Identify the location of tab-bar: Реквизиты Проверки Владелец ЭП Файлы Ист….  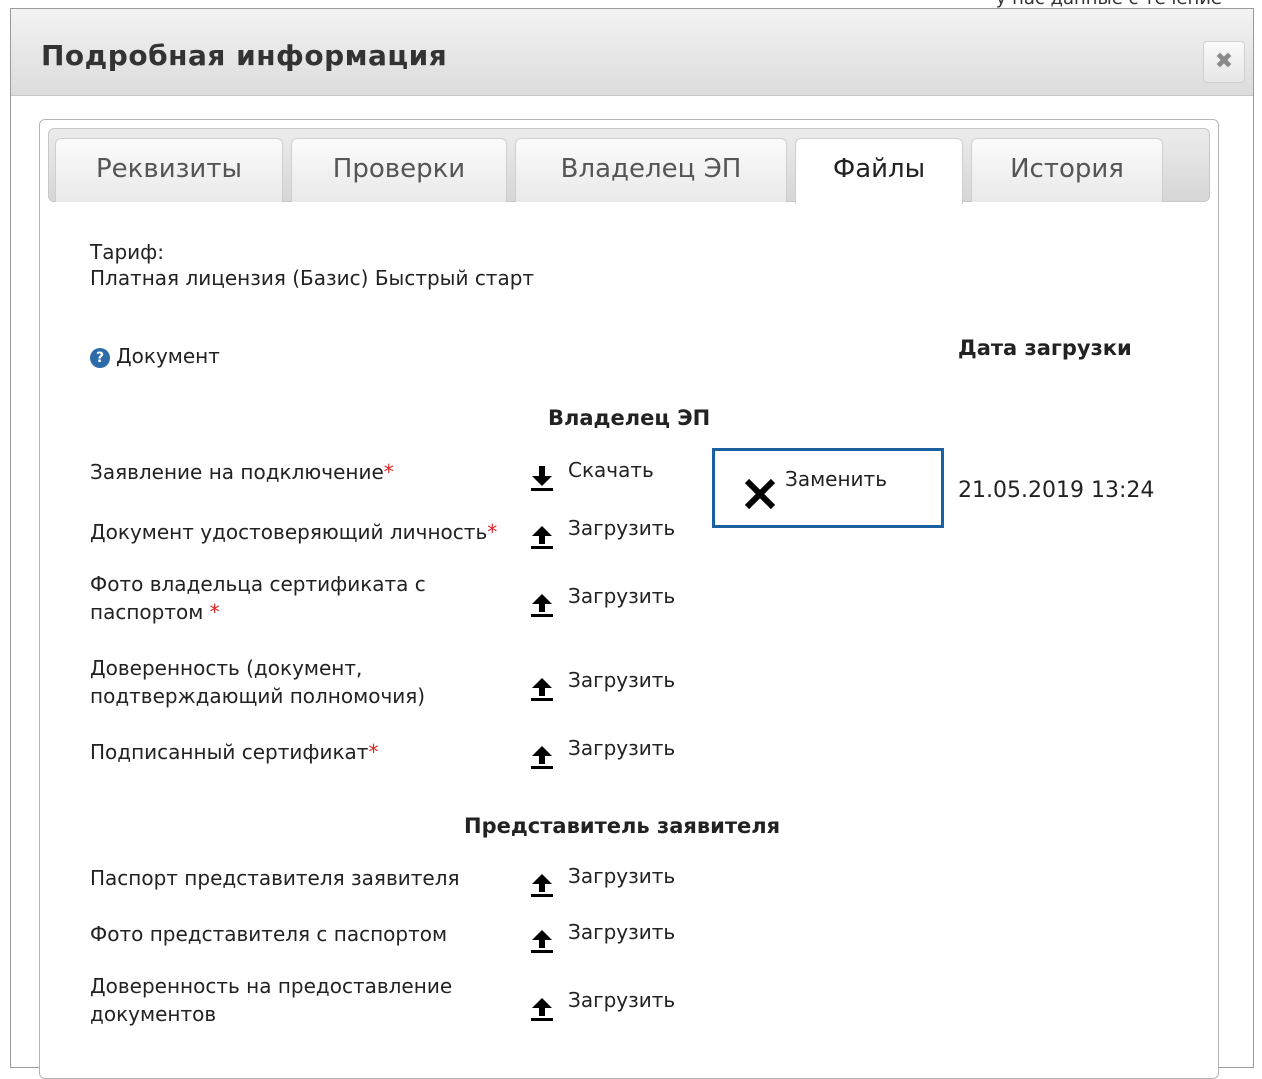
(629, 166).